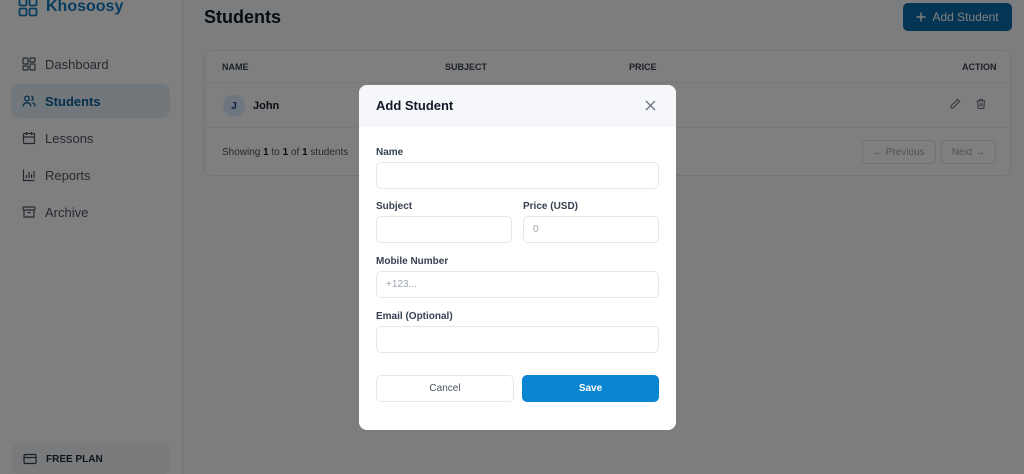 This screenshot has width=1024, height=474. What do you see at coordinates (390, 152) in the screenshot?
I see `name-label: Name` at bounding box center [390, 152].